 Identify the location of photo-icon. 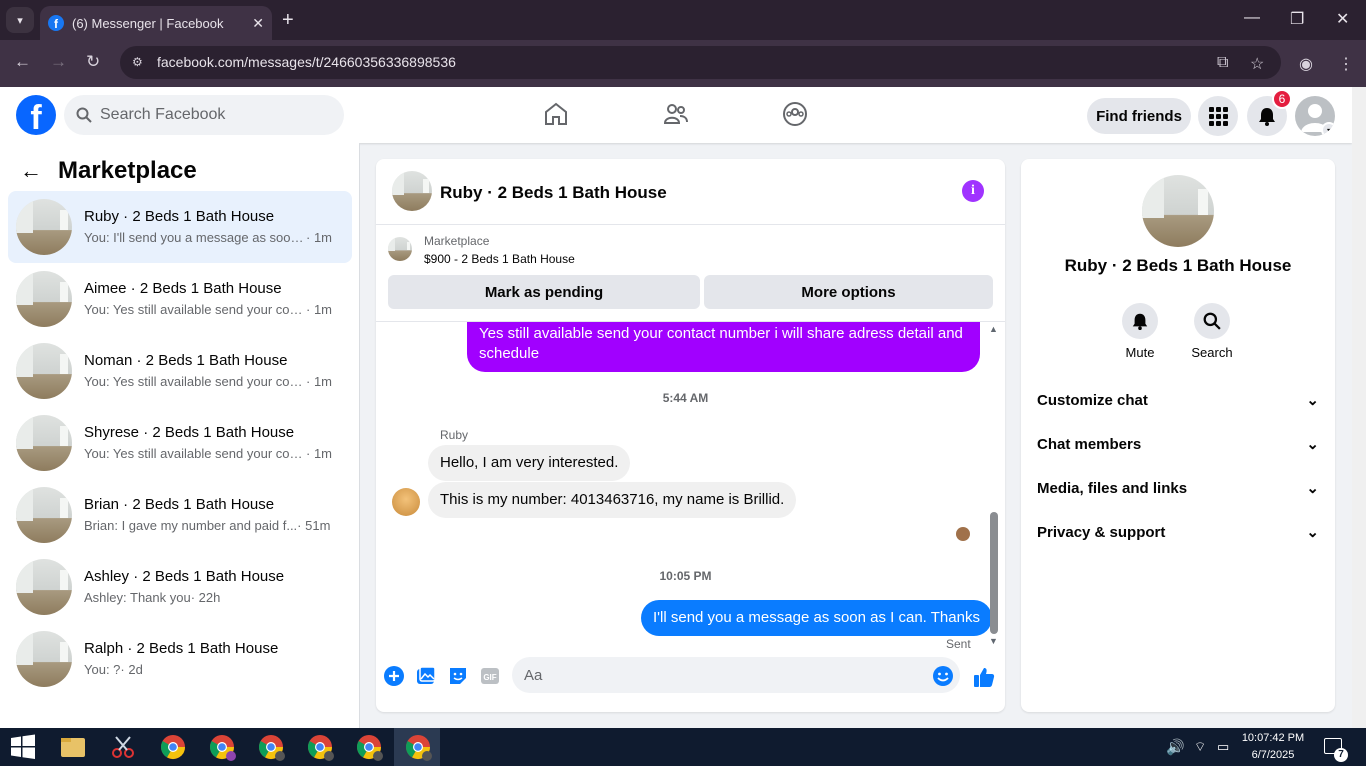
(426, 676).